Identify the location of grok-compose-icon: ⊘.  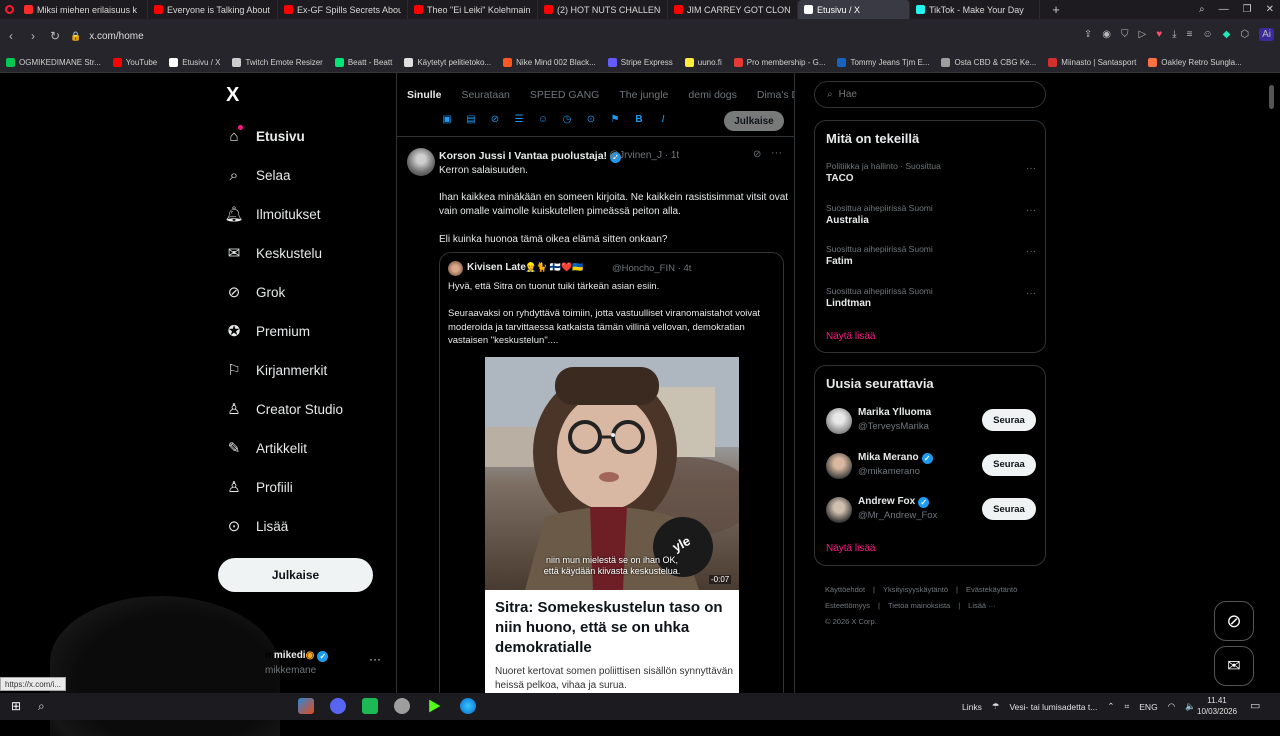
(495, 120).